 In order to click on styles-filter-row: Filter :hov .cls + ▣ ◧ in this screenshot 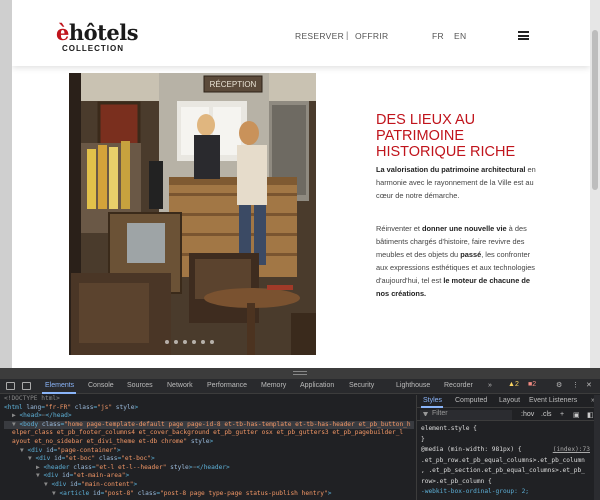, I will do `click(508, 415)`.